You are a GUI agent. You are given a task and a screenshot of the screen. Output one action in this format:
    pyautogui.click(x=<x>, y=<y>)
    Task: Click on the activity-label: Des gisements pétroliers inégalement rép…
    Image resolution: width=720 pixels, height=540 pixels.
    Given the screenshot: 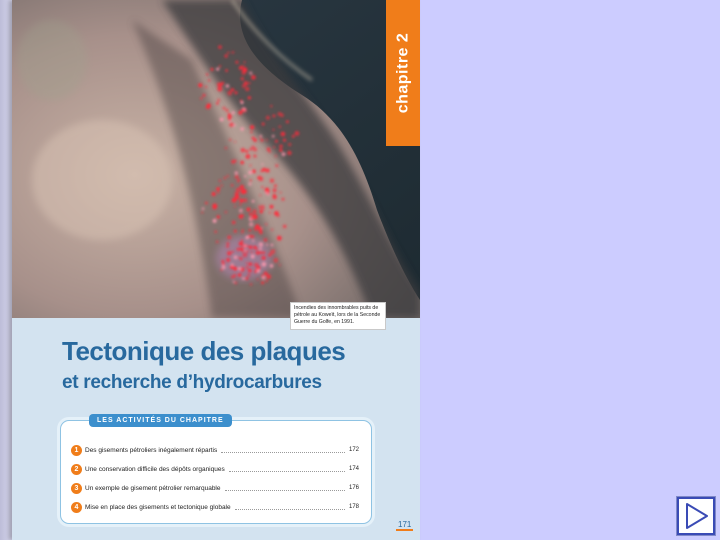 What is the action you would take?
    pyautogui.click(x=151, y=450)
    